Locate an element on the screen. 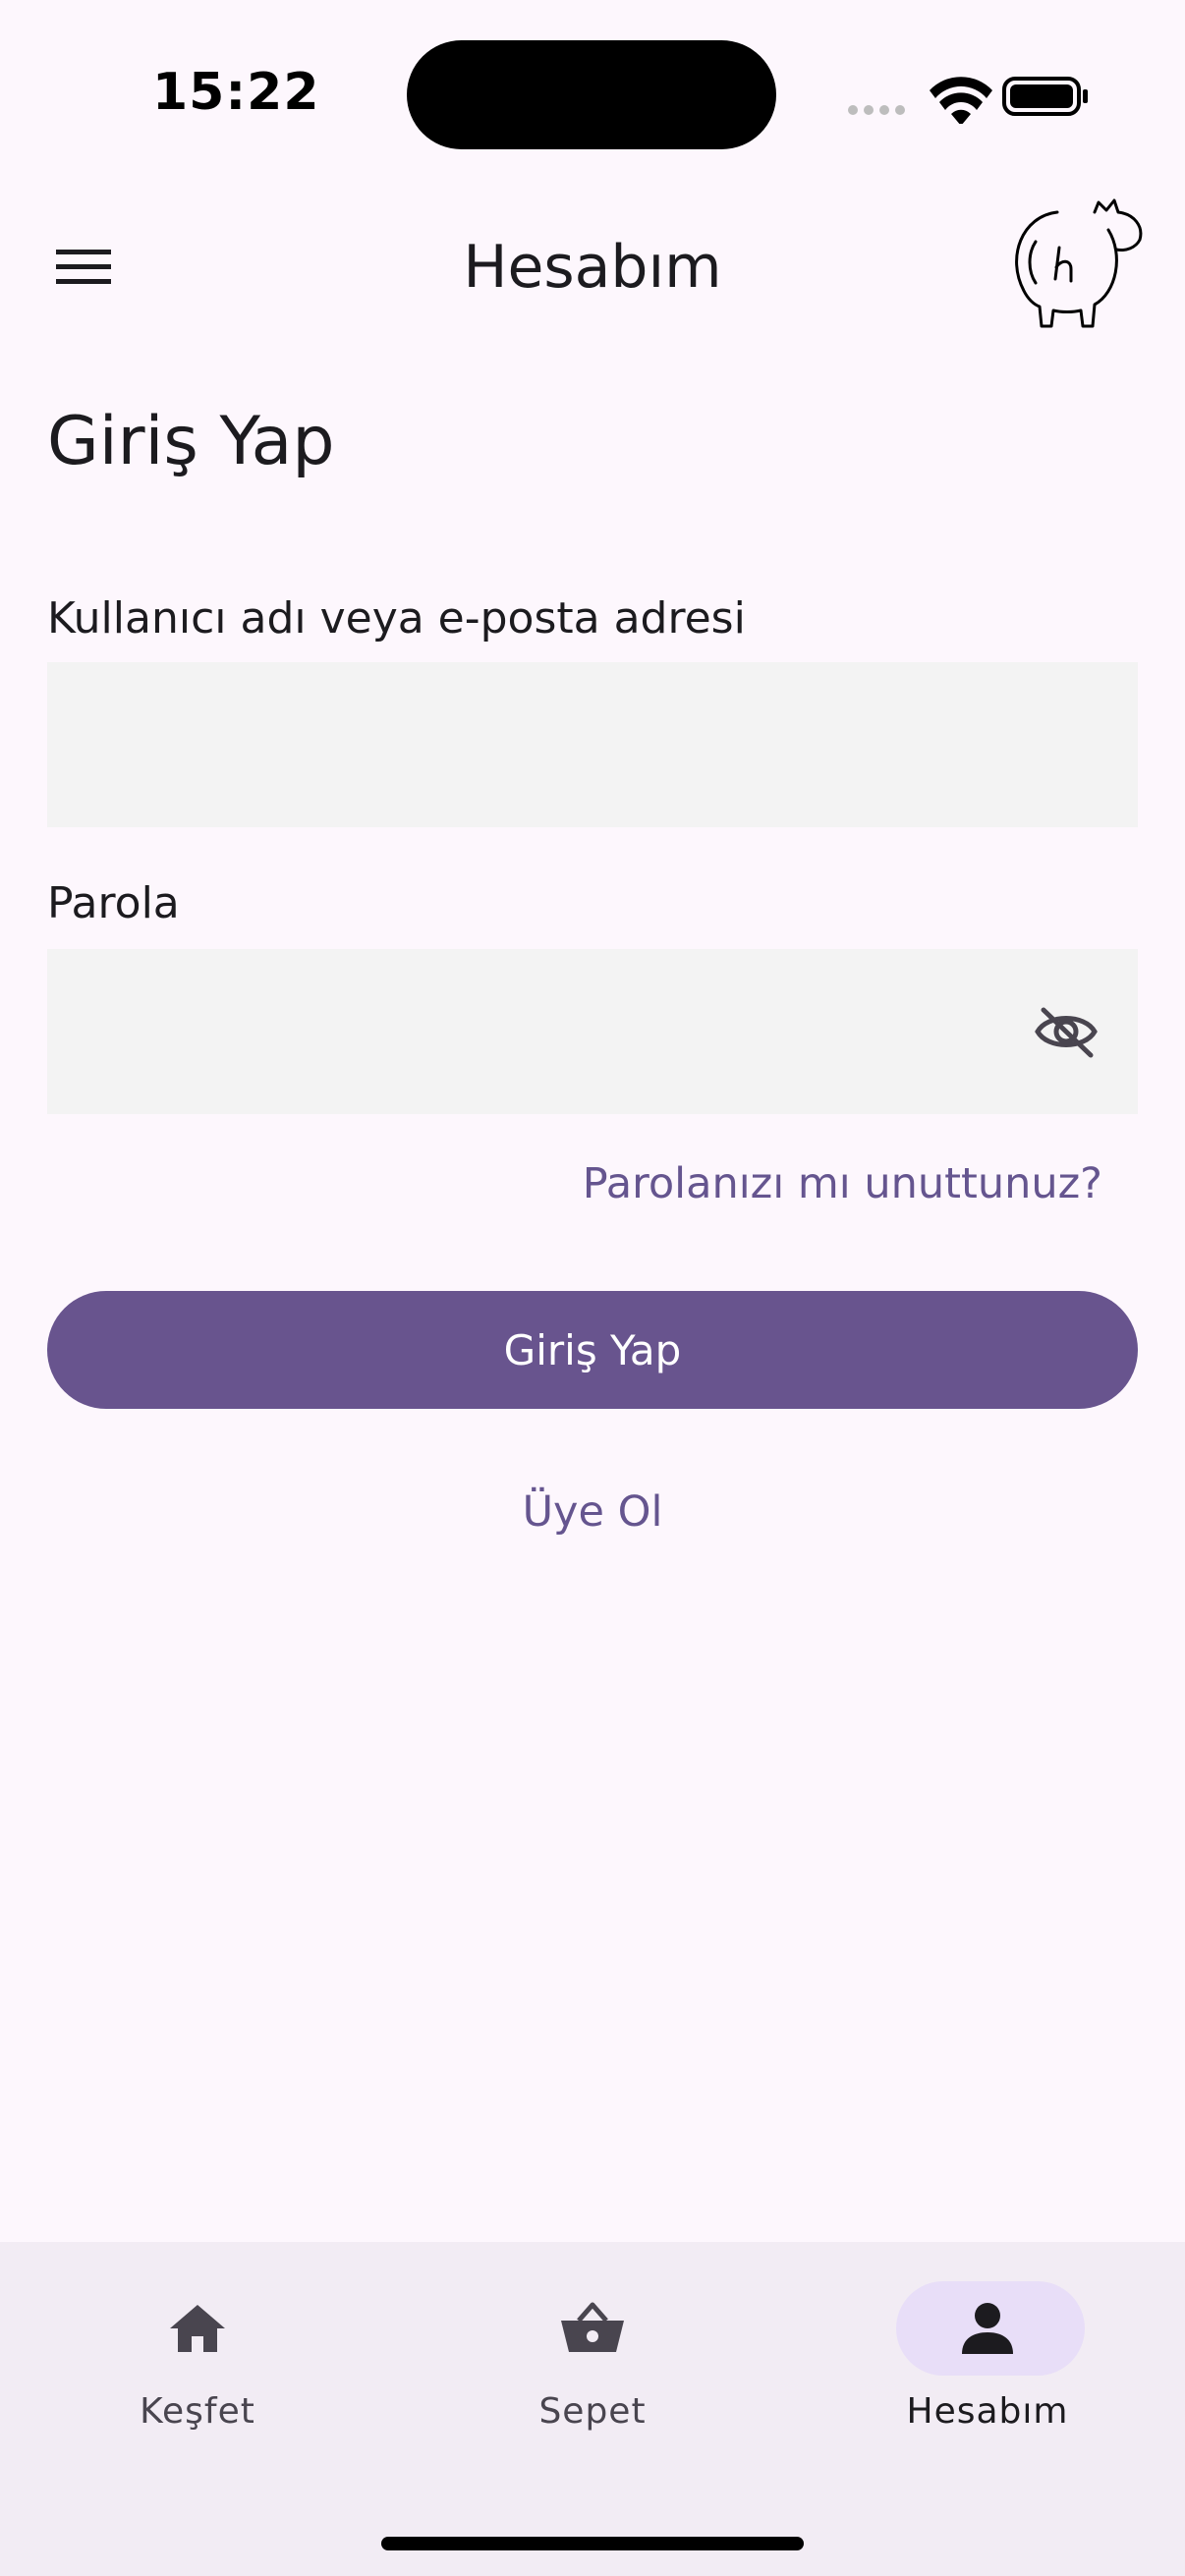 The image size is (1185, 2576). menu-button is located at coordinates (84, 267).